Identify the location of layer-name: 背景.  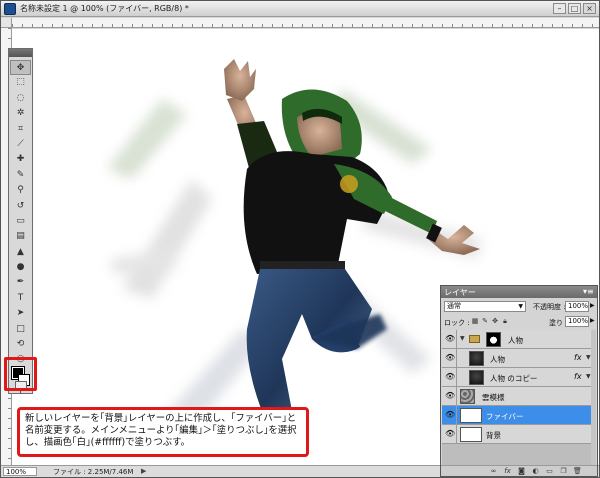
(493, 435).